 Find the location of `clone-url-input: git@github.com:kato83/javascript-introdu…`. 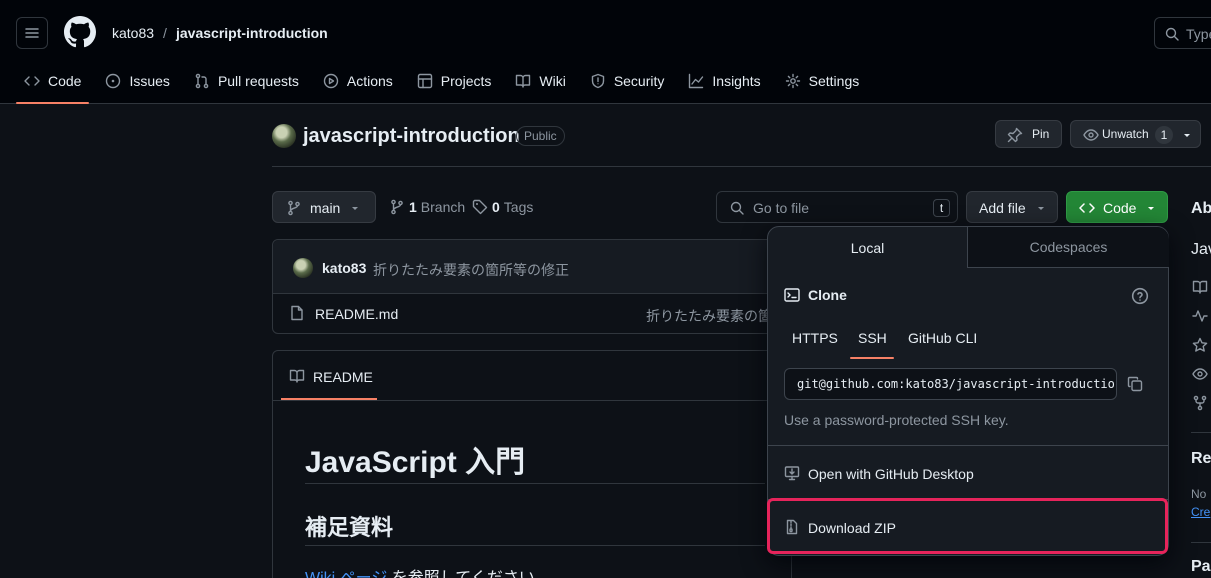

clone-url-input: git@github.com:kato83/javascript-introdu… is located at coordinates (950, 384).